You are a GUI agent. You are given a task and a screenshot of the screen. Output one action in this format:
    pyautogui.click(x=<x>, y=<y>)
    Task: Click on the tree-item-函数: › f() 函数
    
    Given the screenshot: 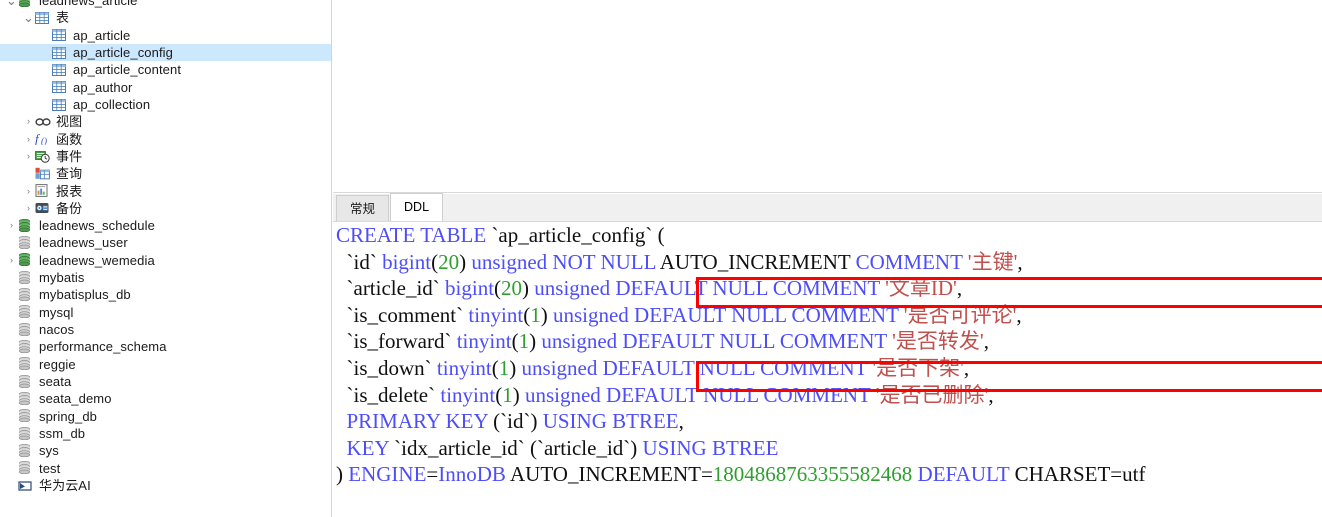 What is the action you would take?
    pyautogui.click(x=165, y=139)
    